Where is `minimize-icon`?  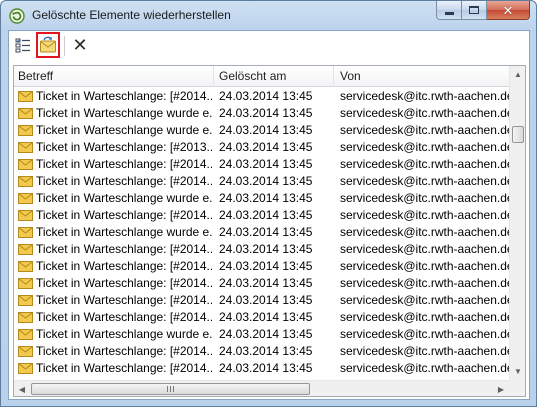 minimize-icon is located at coordinates (449, 13).